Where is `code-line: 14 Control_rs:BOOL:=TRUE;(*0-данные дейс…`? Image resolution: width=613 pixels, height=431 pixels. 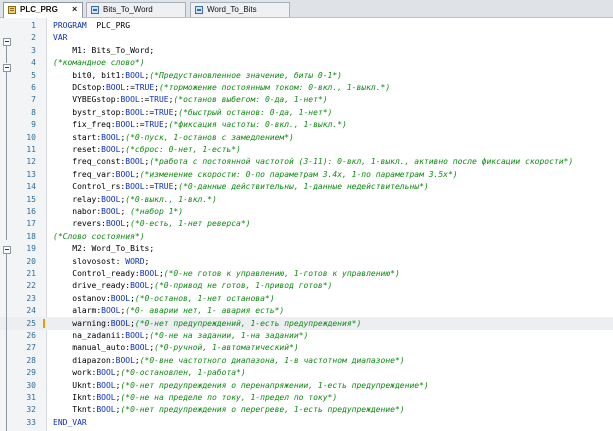 code-line: 14 Control_rs:BOOL:=TRUE;(*0-данные дейс… is located at coordinates (306, 186).